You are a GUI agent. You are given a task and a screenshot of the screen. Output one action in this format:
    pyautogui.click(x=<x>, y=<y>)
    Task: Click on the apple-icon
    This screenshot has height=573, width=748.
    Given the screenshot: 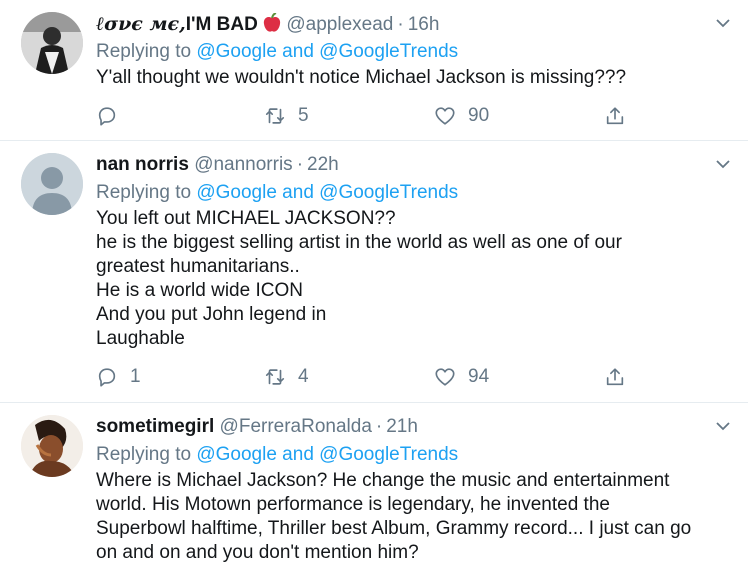 What is the action you would take?
    pyautogui.click(x=272, y=26)
    